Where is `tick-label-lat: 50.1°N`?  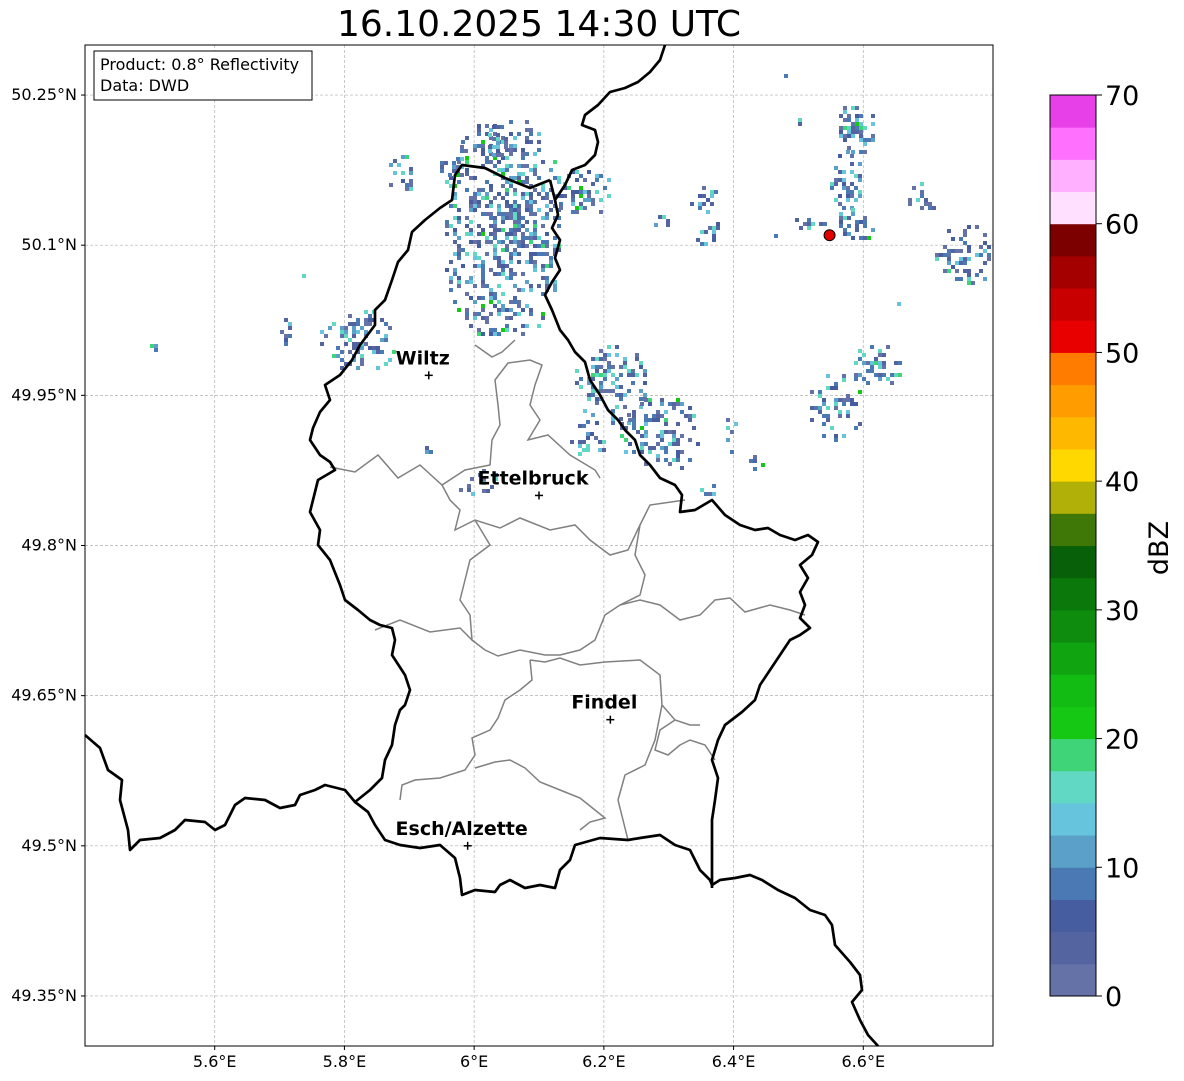
tick-label-lat: 50.1°N is located at coordinates (49, 244).